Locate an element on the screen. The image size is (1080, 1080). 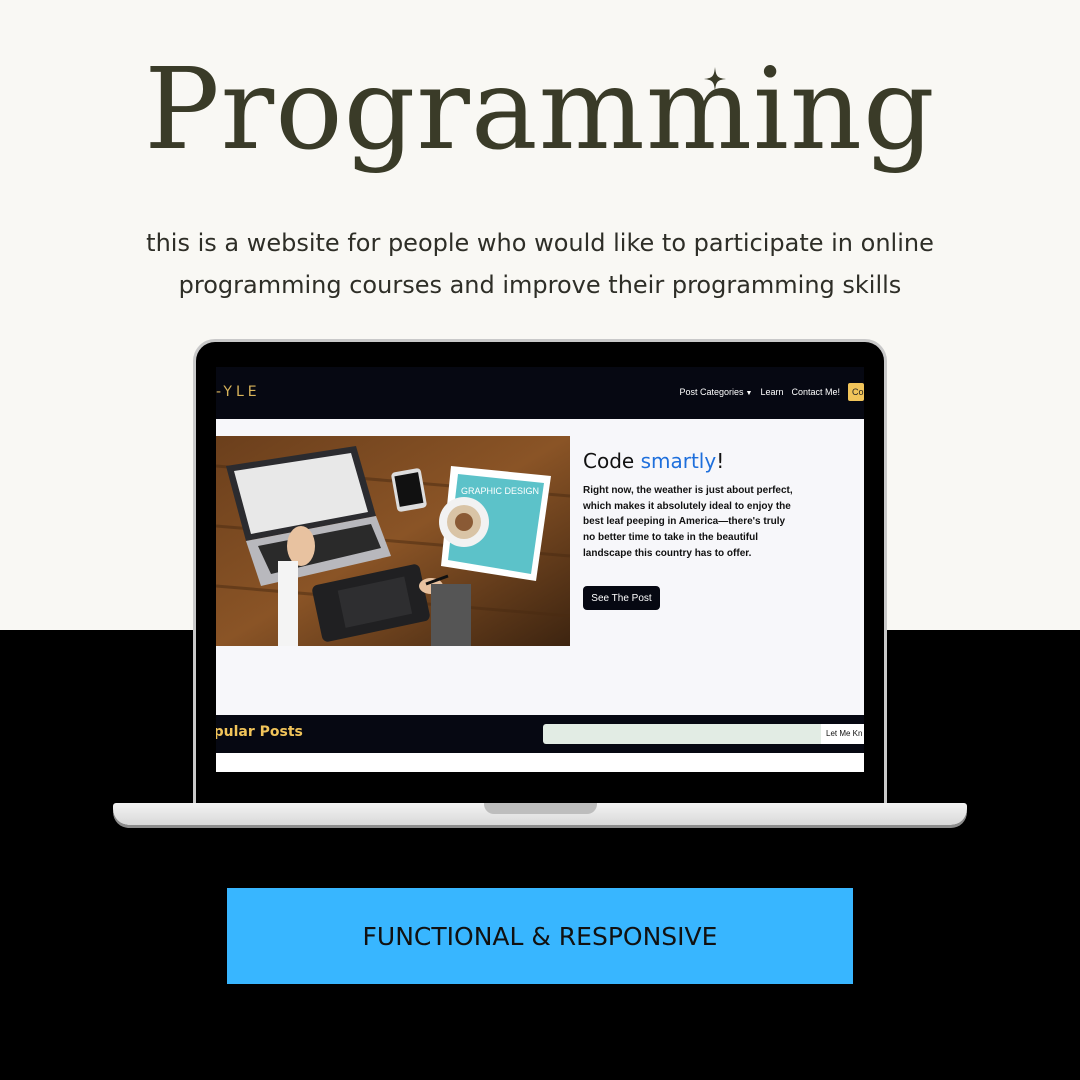
nav-item-learn: Learn is located at coordinates (771, 392).